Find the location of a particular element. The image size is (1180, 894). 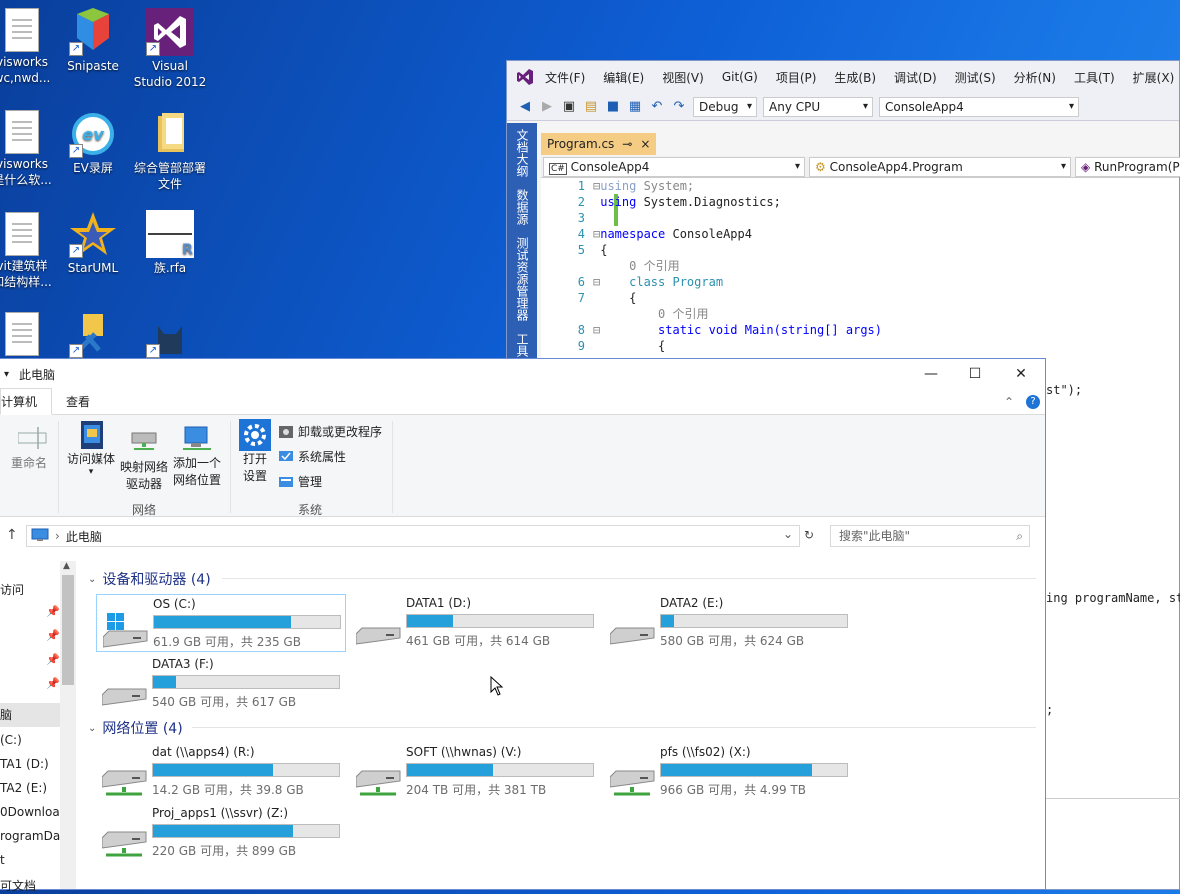

map-network-drive-button: 映射网络 驱动器 is located at coordinates (144, 460).